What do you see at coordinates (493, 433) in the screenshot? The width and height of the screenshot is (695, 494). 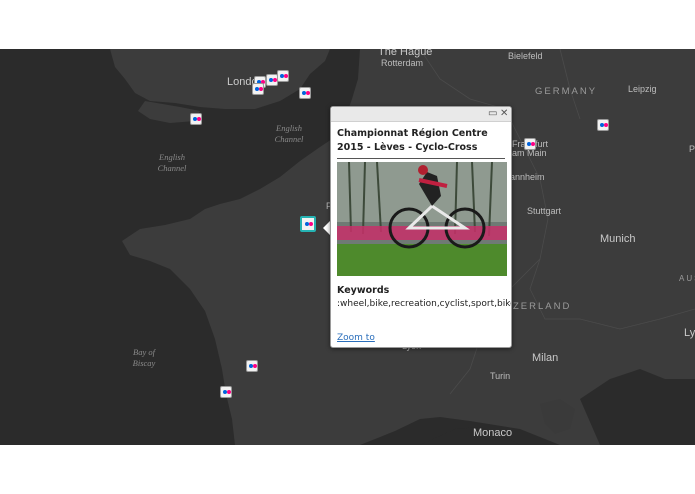 I see `place-monaco: Monaco` at bounding box center [493, 433].